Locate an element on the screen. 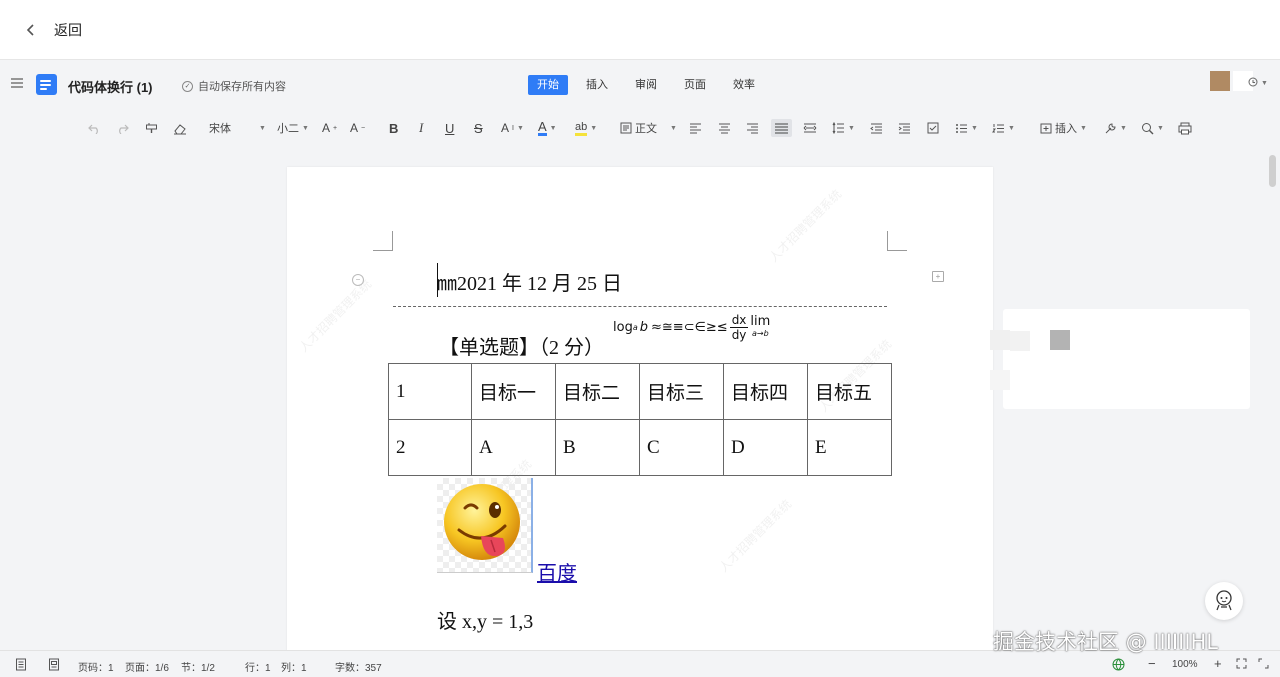  formula-log-arg: b is located at coordinates (643, 327).